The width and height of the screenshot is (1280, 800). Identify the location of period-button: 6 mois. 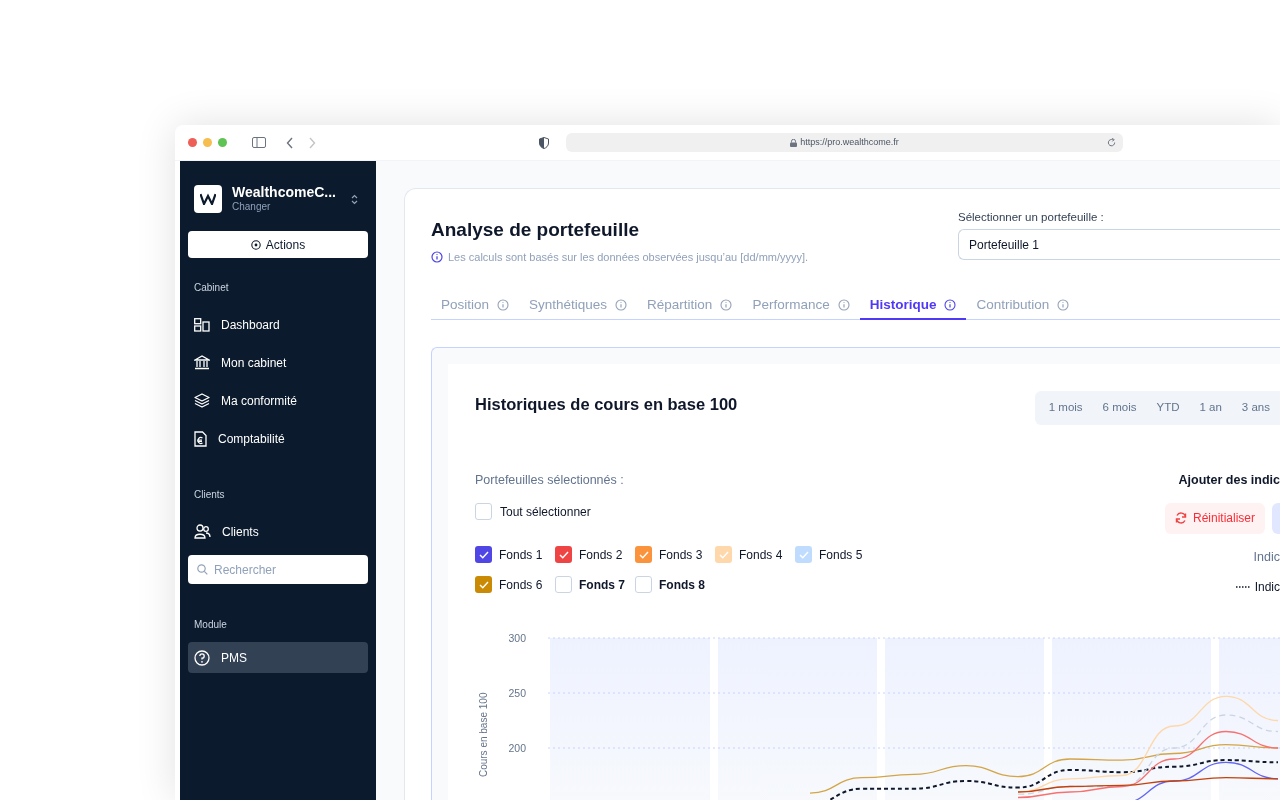
(1119, 407).